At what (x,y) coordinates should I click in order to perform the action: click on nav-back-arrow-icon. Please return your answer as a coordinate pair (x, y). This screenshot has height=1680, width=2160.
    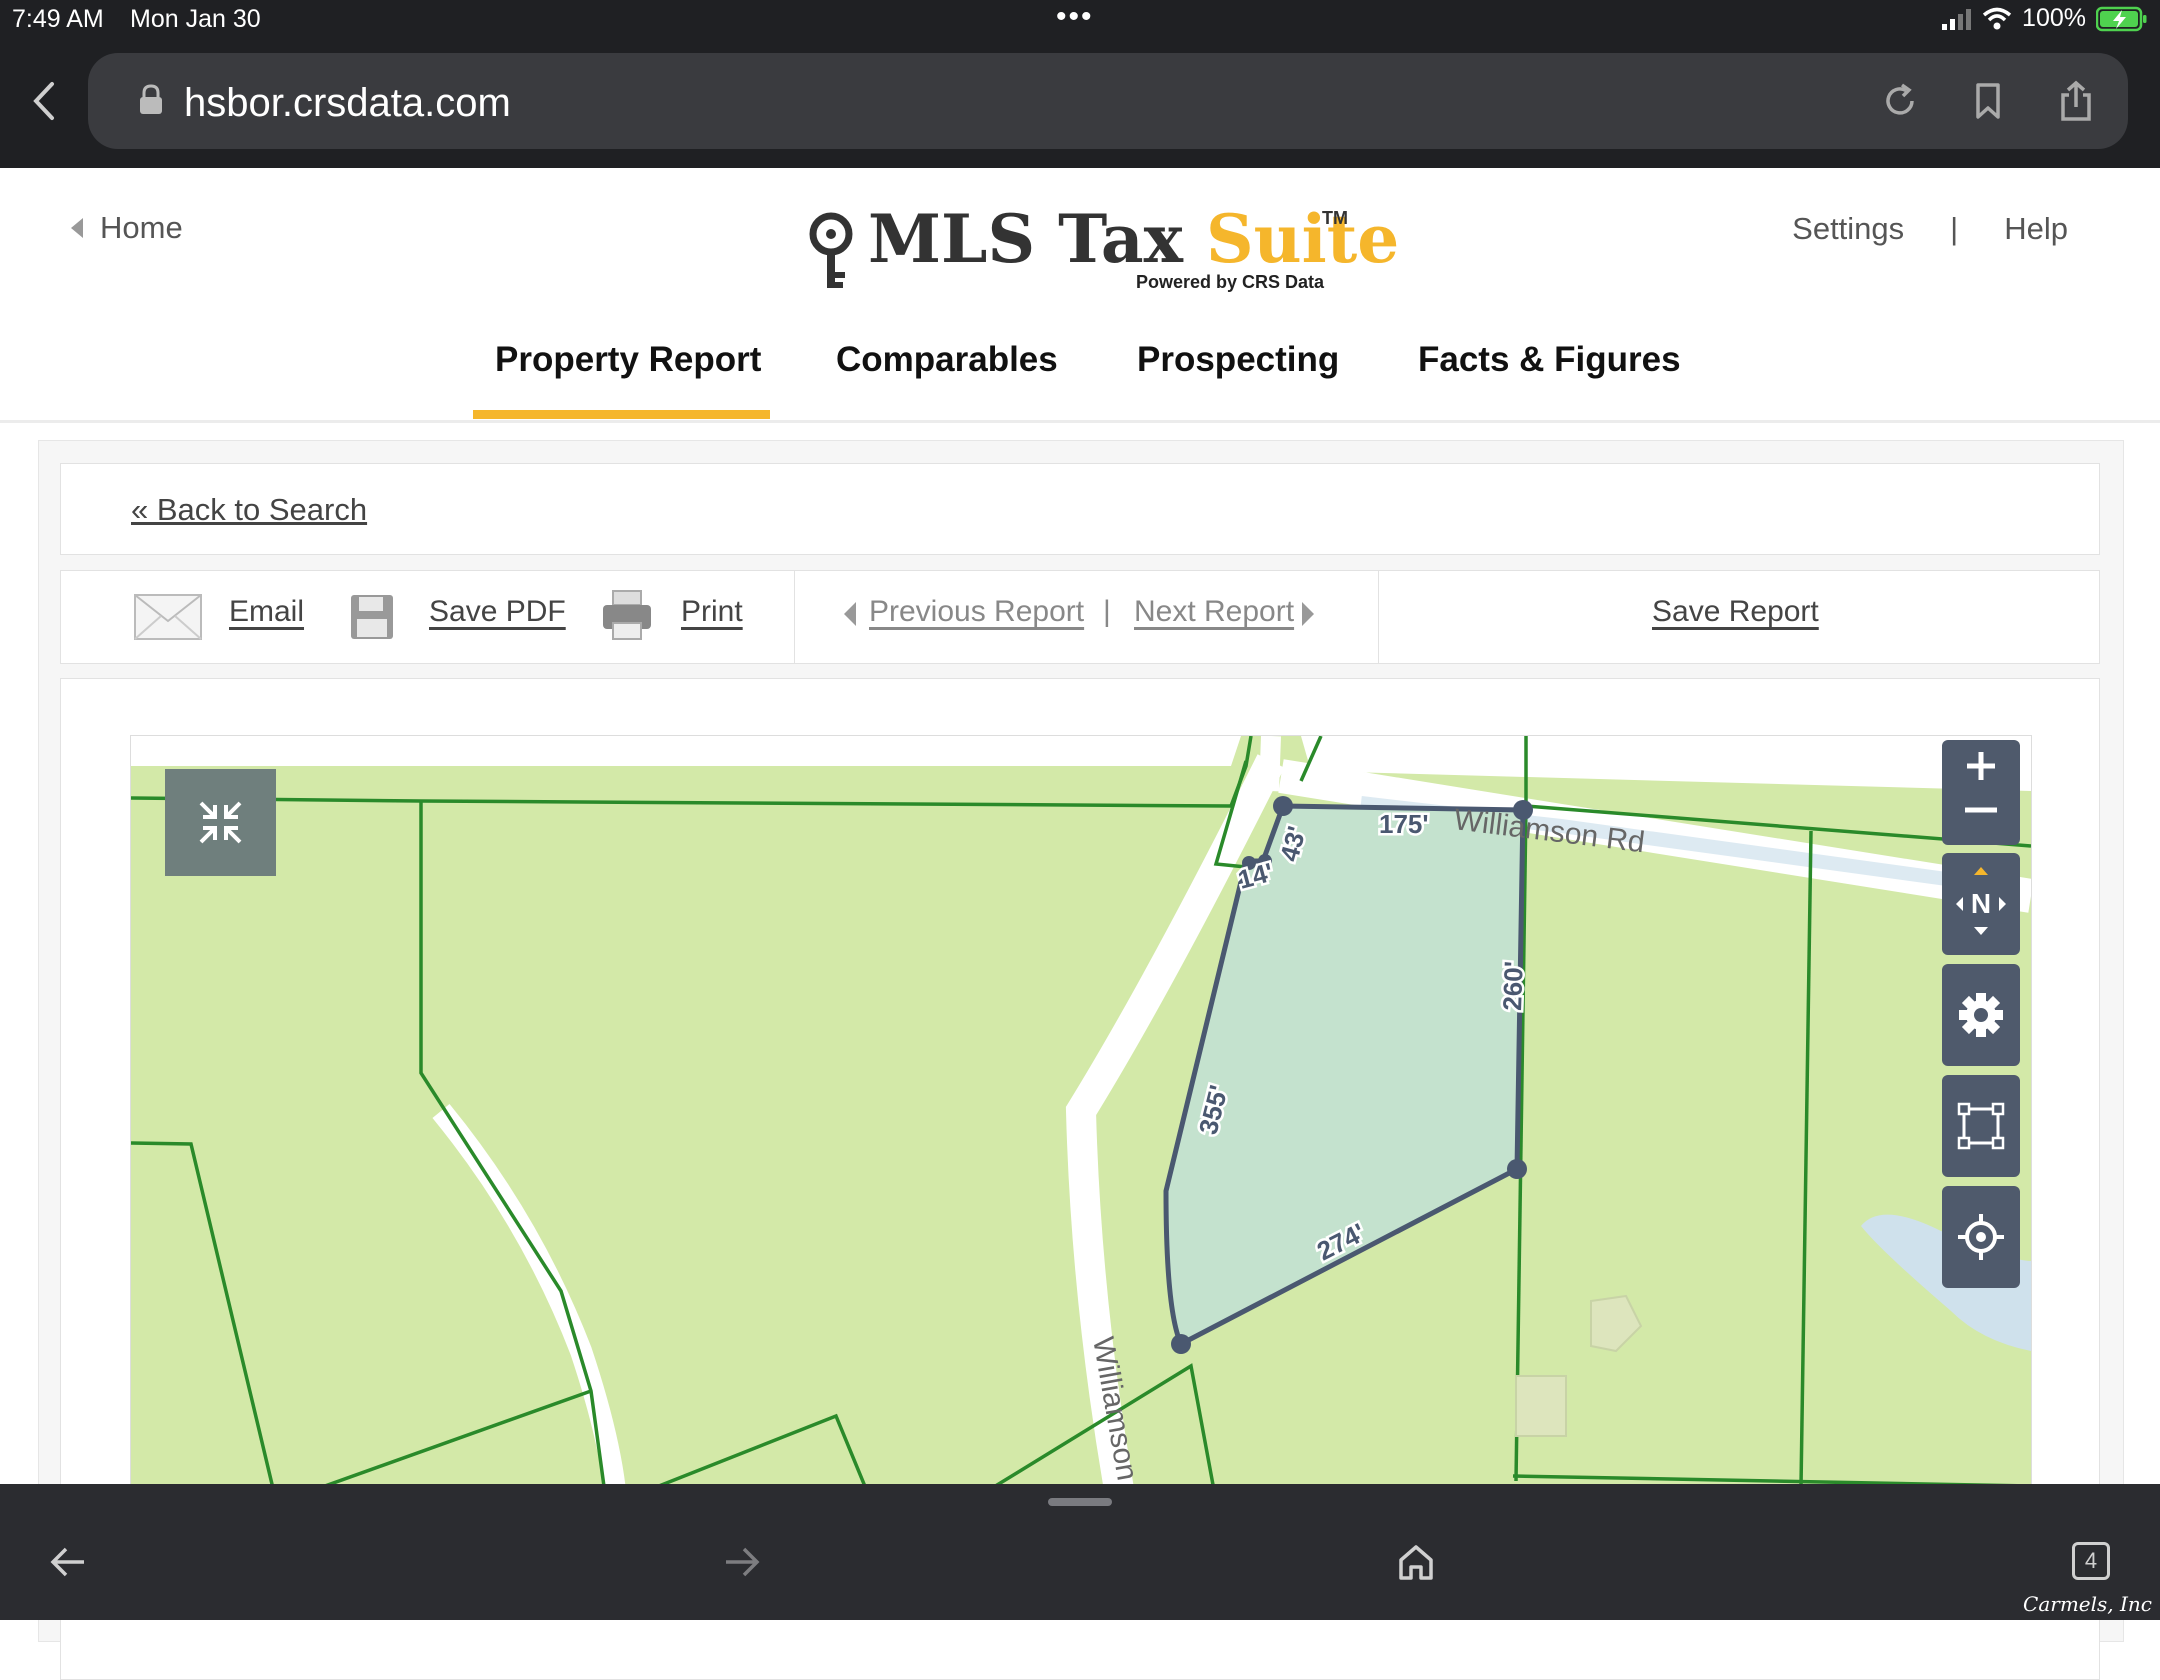
    Looking at the image, I should click on (68, 1562).